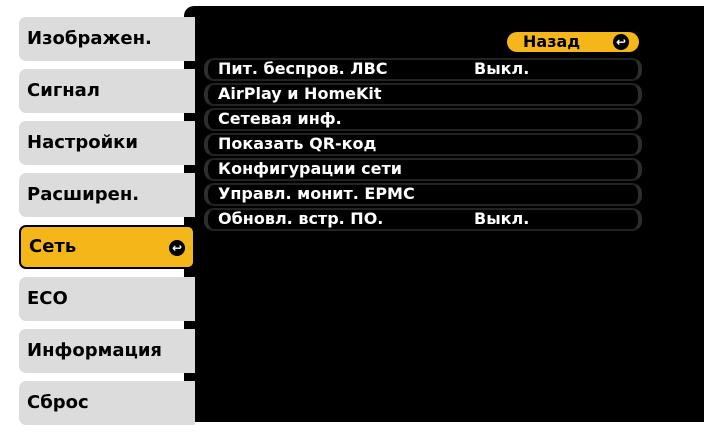 This screenshot has height=433, width=713. What do you see at coordinates (280, 118) in the screenshot?
I see `menu-item-label: Сетевая инф.` at bounding box center [280, 118].